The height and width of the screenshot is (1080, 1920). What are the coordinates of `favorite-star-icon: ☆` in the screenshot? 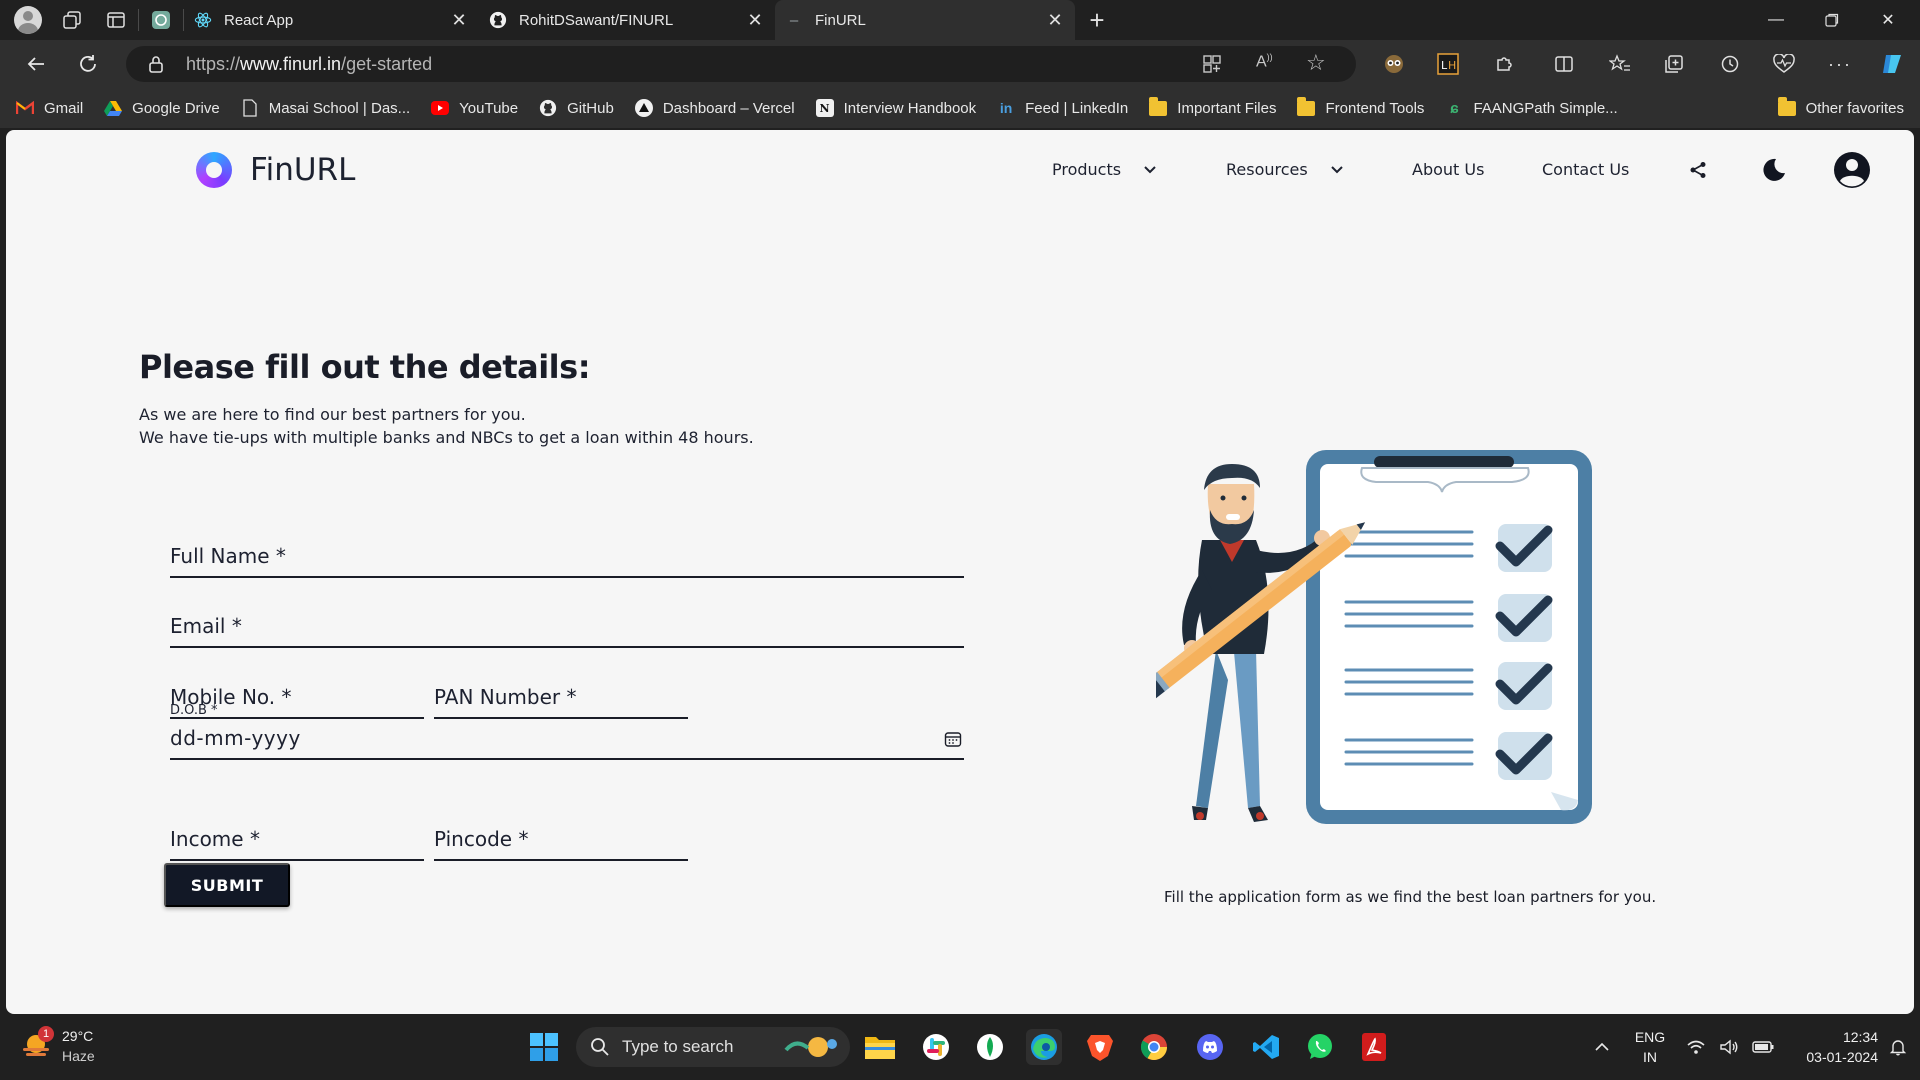 It's located at (1316, 63).